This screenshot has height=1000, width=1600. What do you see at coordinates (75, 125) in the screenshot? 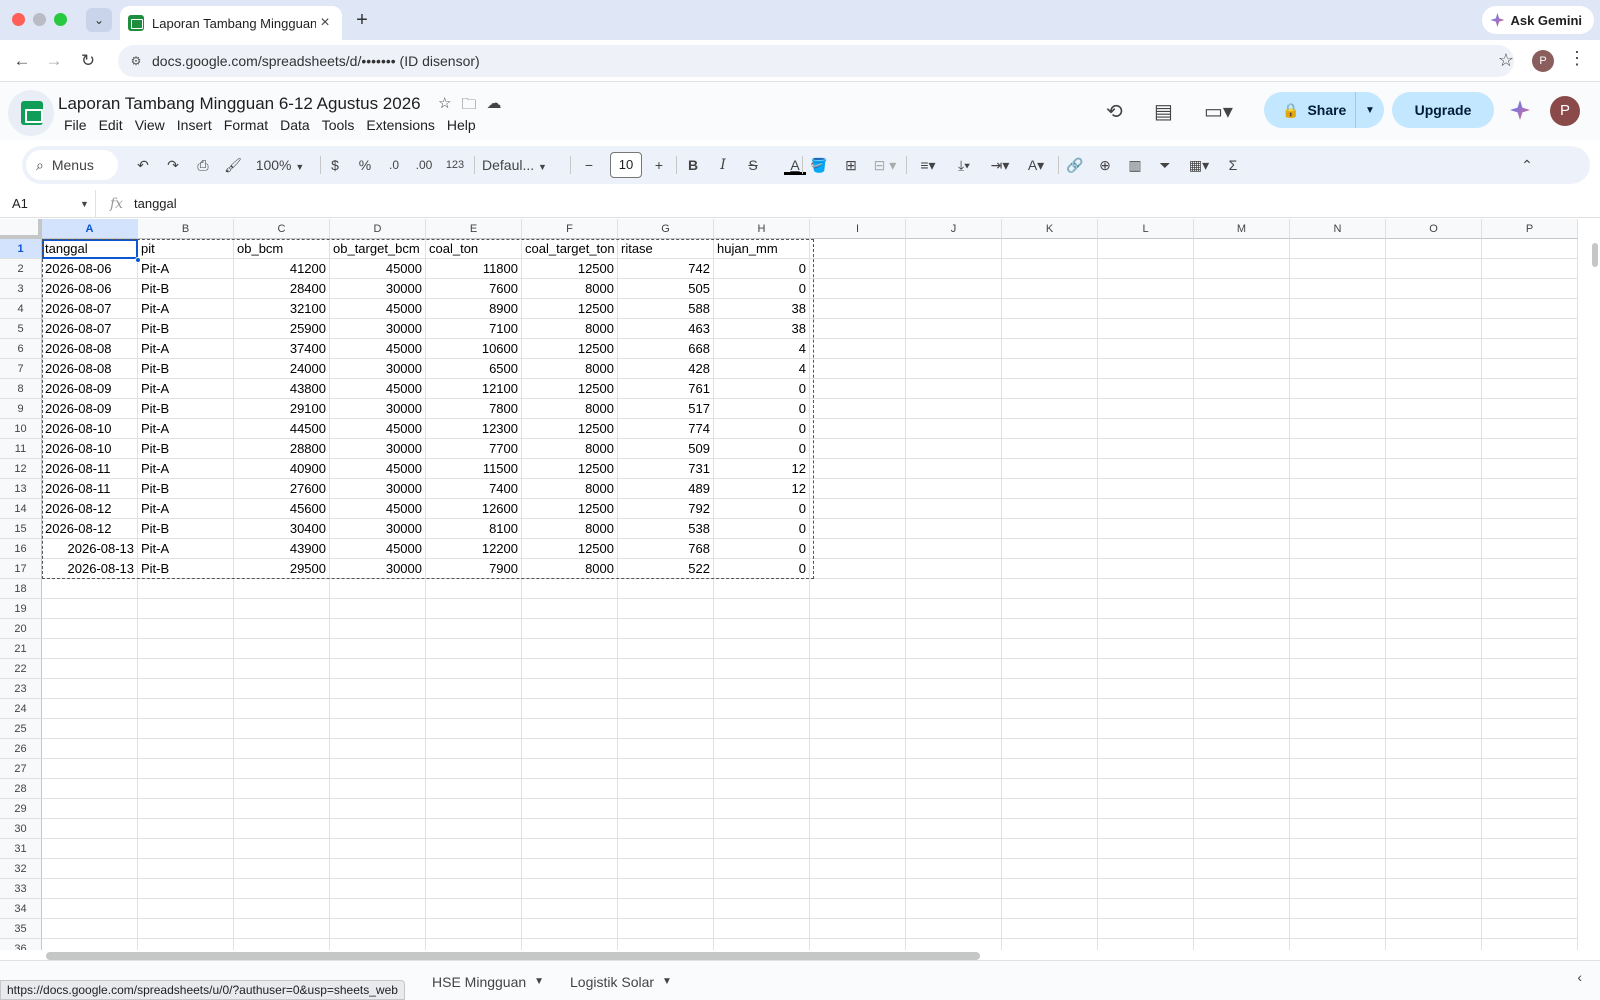
I see `menu-file: File` at bounding box center [75, 125].